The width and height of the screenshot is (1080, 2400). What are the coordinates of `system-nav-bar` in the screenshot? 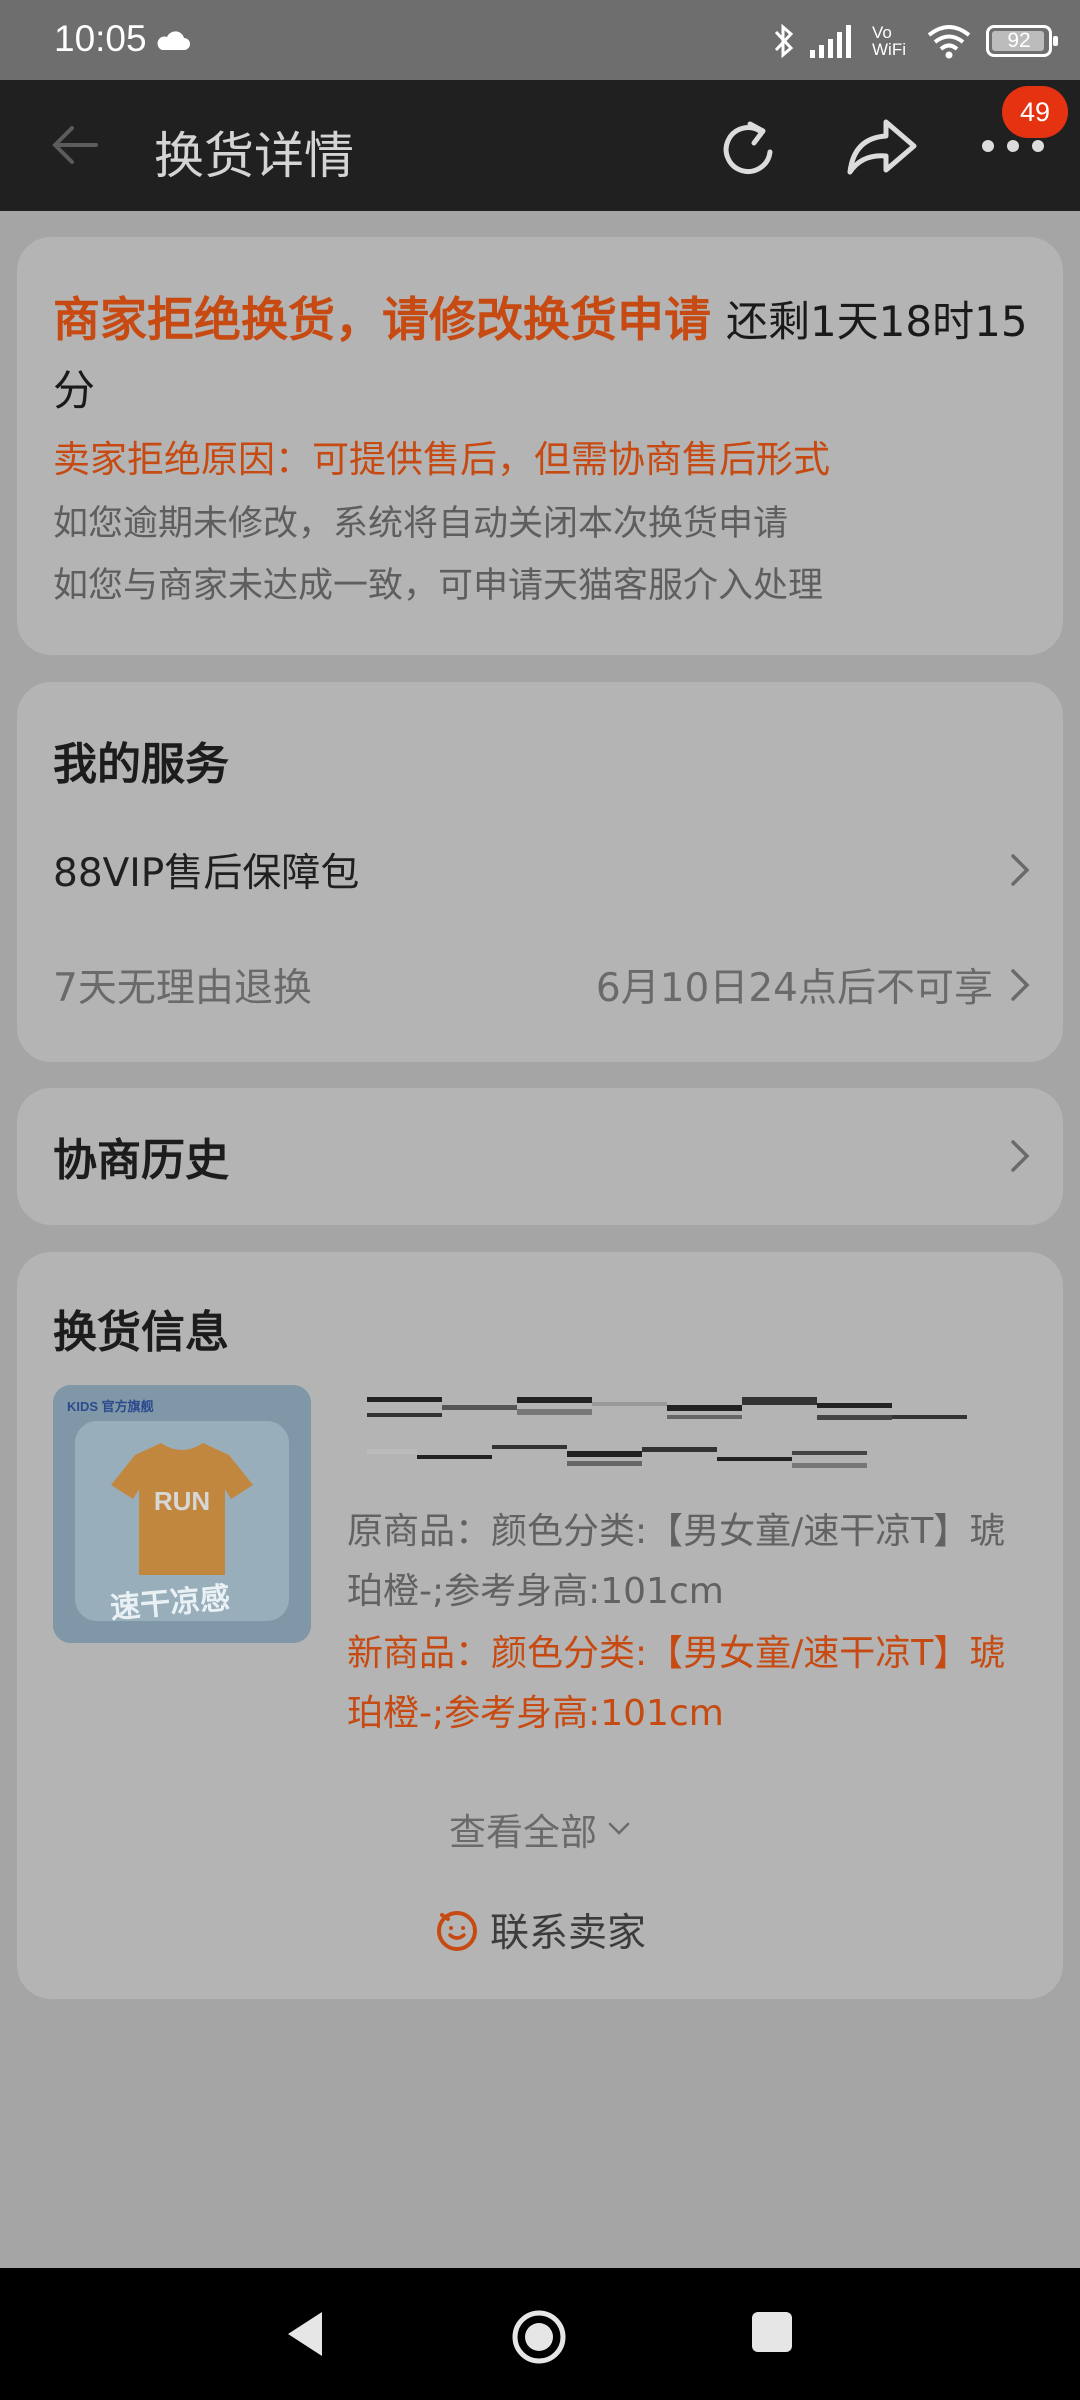 It's located at (540, 2334).